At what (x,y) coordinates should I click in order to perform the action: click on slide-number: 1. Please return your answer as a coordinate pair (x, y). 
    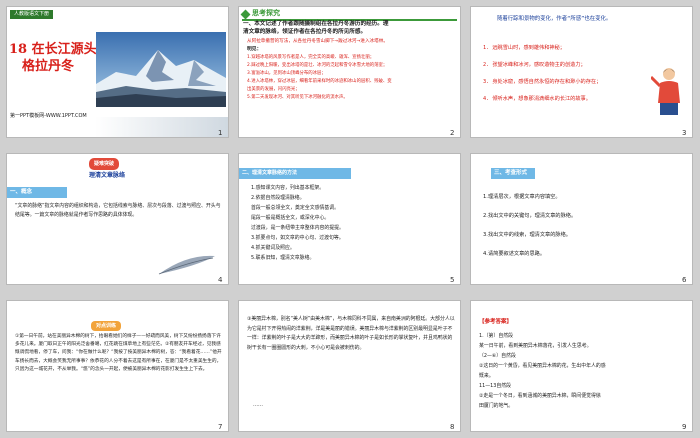
    Looking at the image, I should click on (220, 133).